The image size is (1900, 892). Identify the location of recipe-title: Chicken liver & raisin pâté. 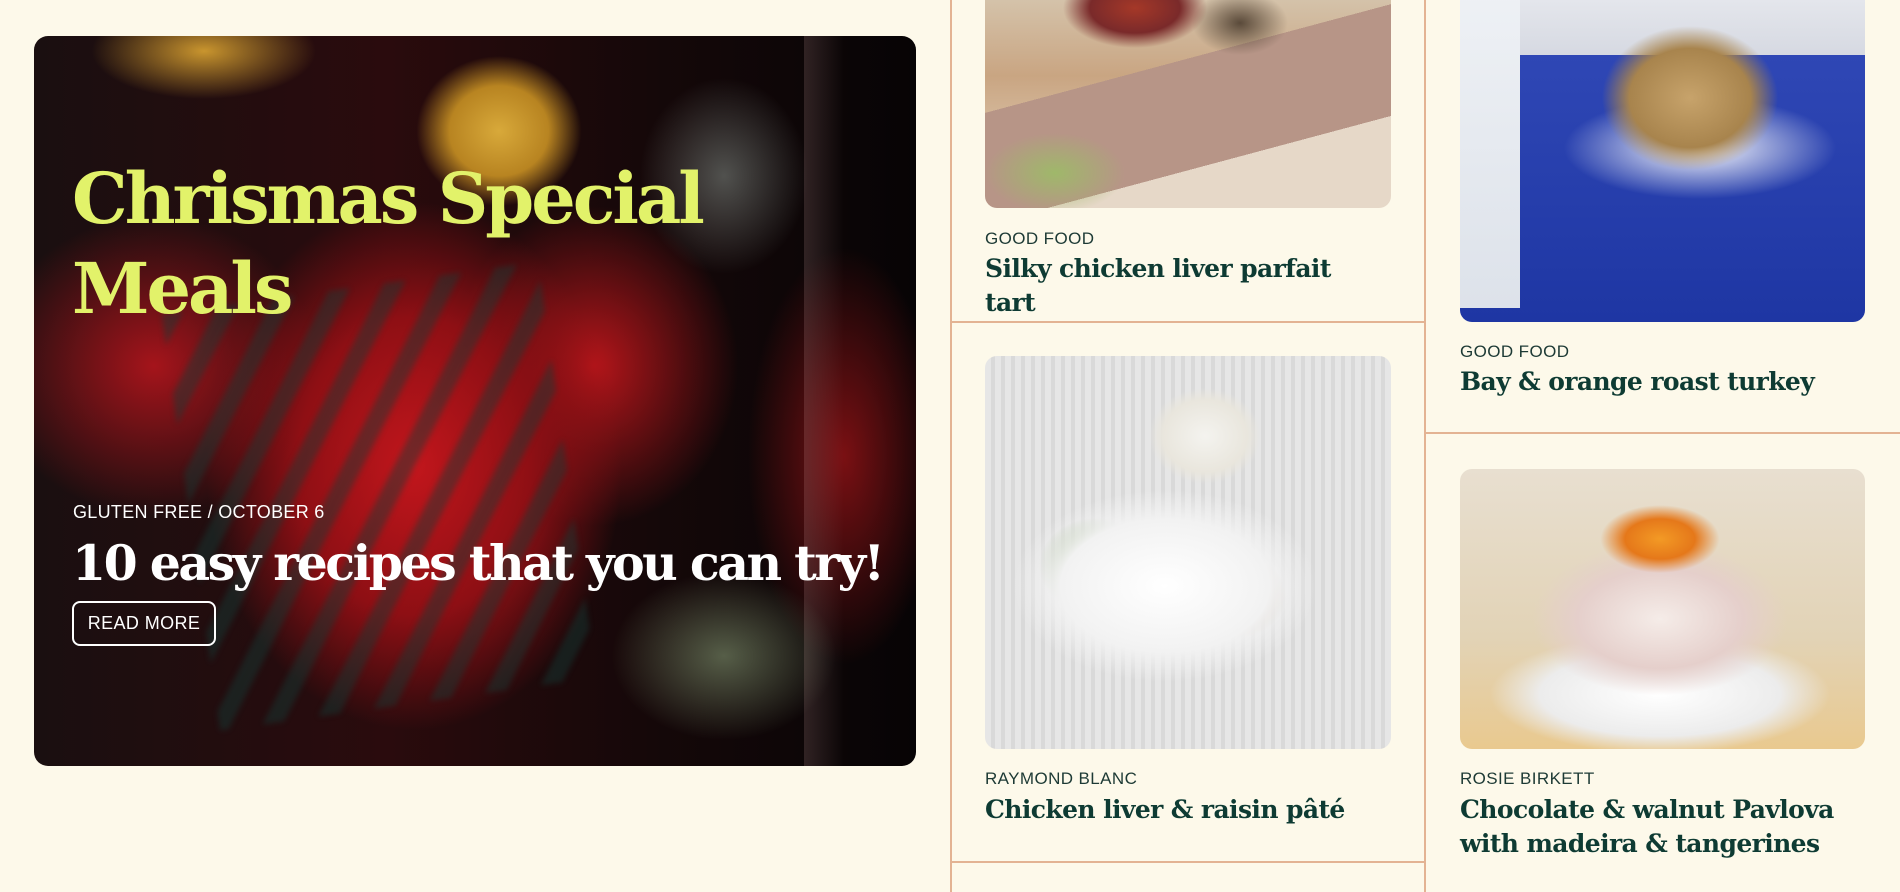
(1185, 810).